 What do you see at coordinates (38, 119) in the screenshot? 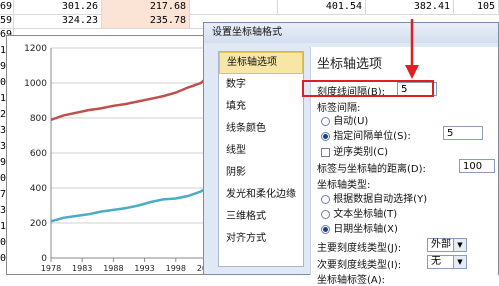
I see `y-tick-label: 800` at bounding box center [38, 119].